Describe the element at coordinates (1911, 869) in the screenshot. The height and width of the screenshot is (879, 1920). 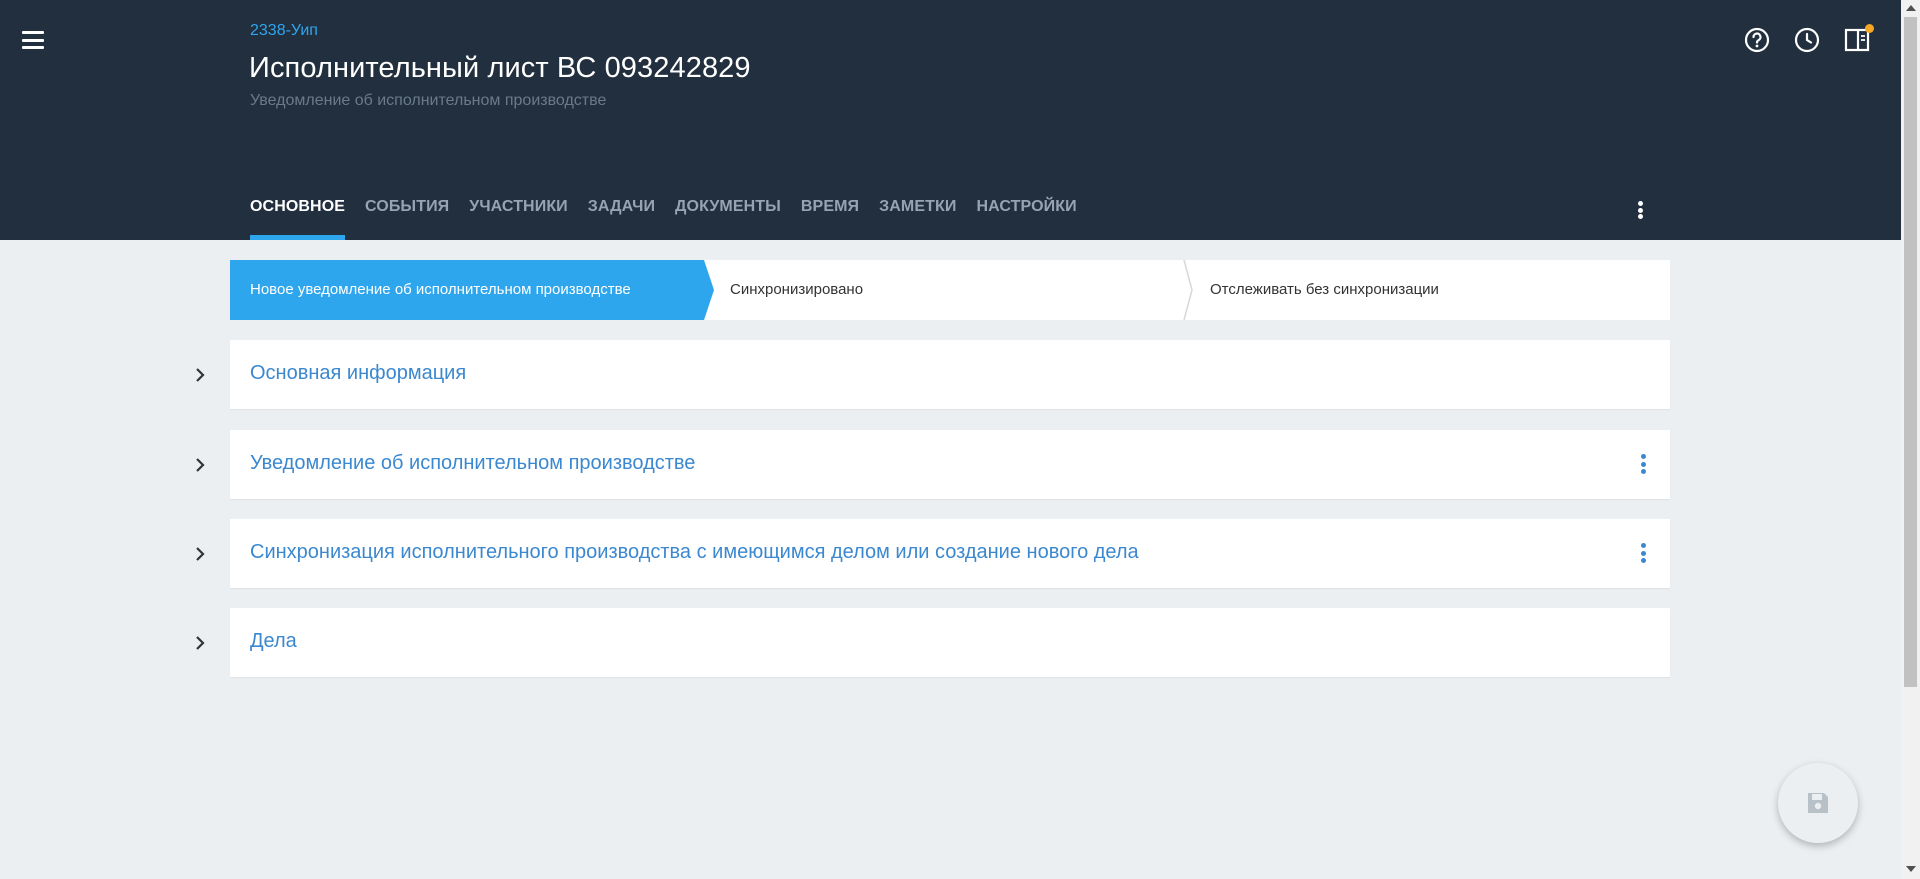
I see `scroll-down-icon` at that location.